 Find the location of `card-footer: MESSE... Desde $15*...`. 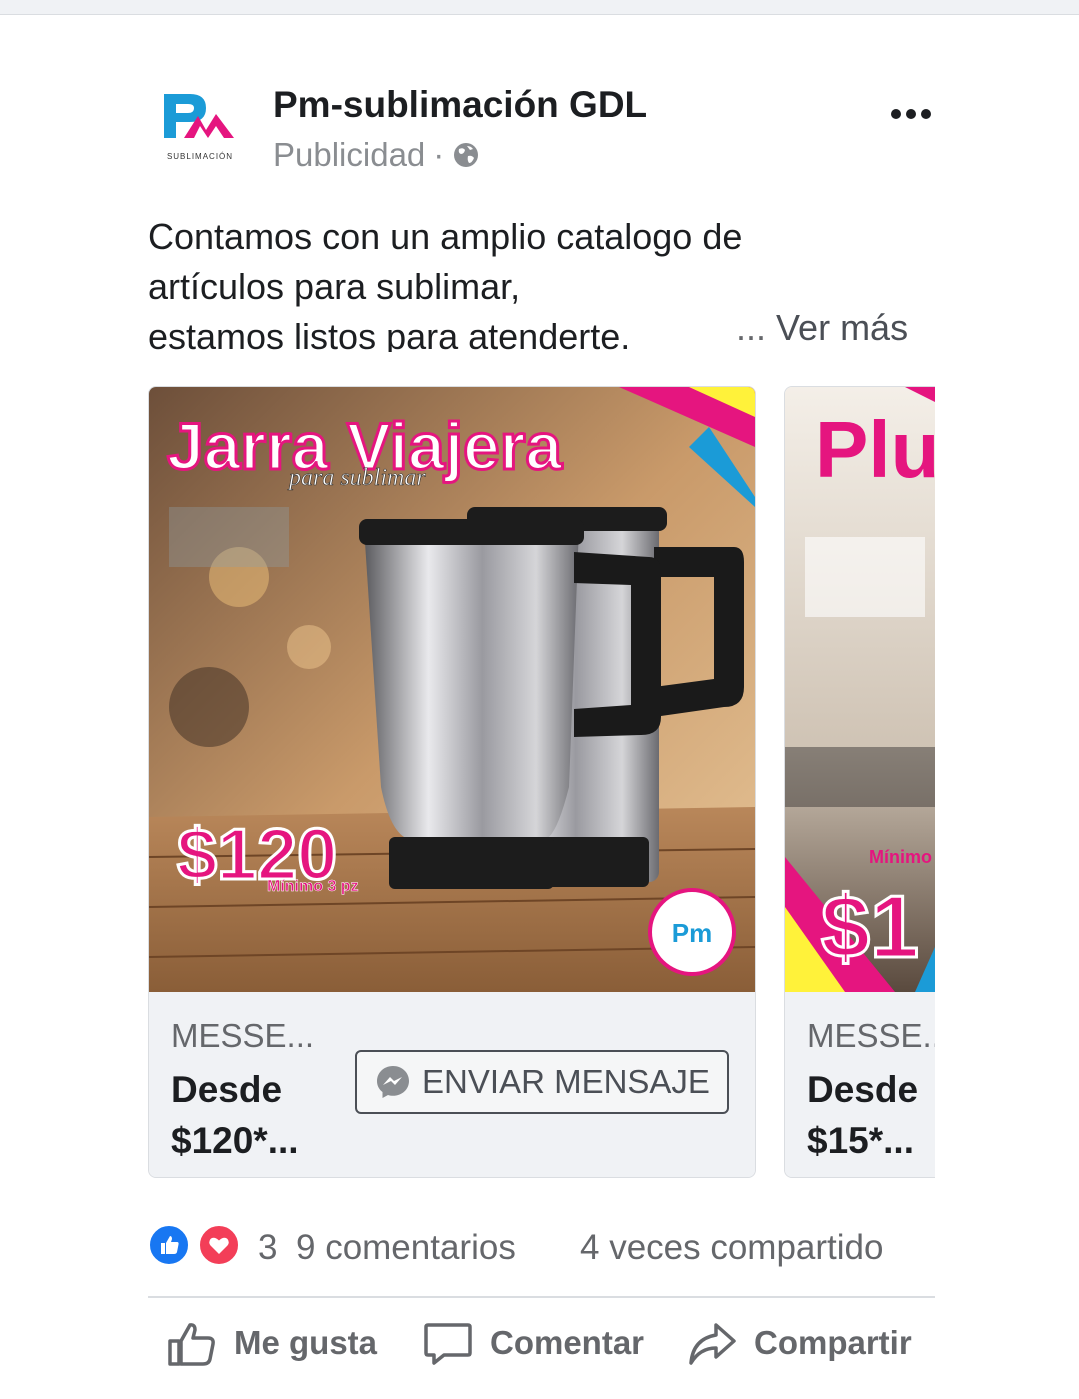

card-footer: MESSE... Desde $15*... is located at coordinates (860, 1084).